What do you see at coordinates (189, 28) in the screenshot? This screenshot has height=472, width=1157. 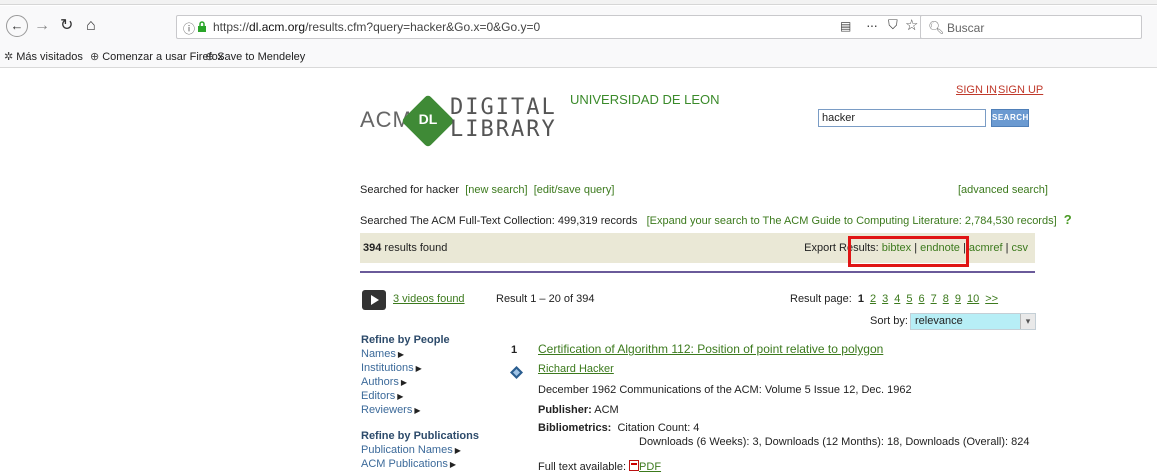 I see `info-icon: ⓘ` at bounding box center [189, 28].